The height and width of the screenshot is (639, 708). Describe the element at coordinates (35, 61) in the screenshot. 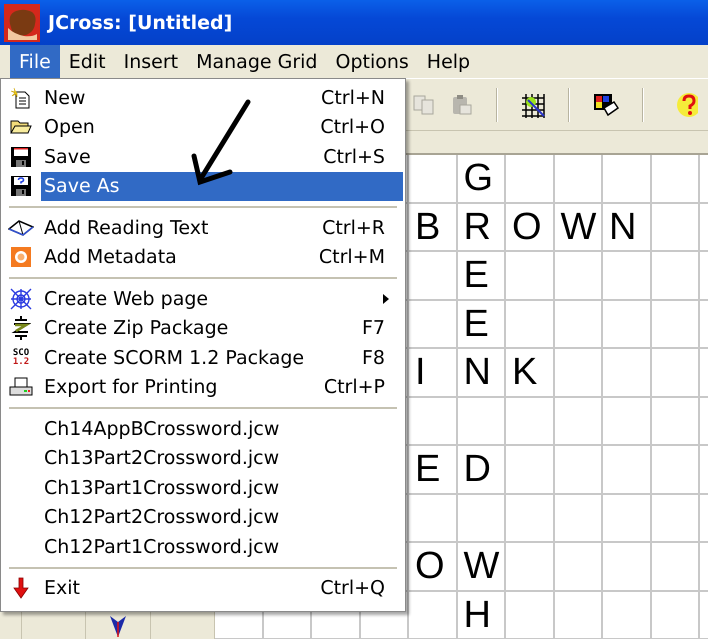

I see `menu-item: File` at that location.